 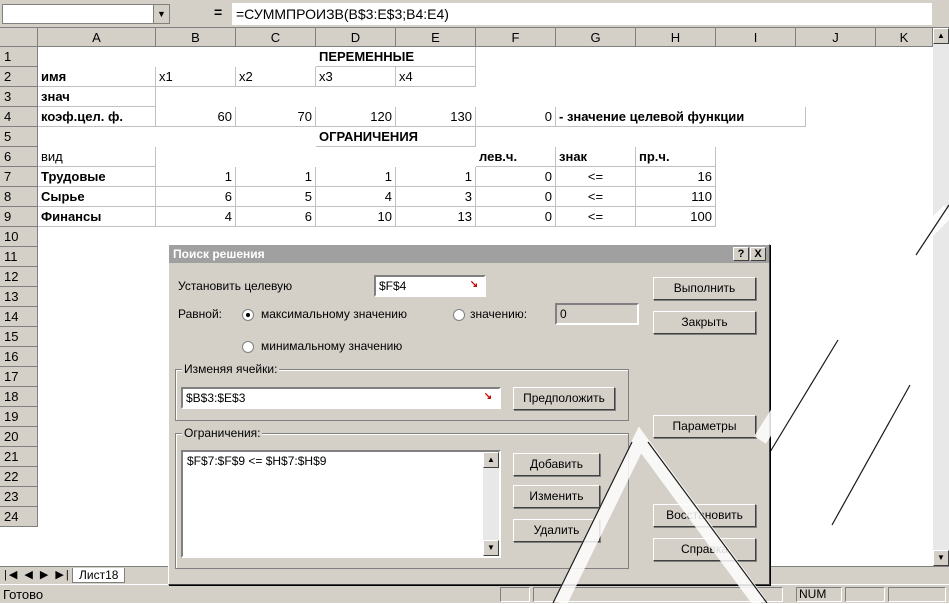 What do you see at coordinates (97, 177) in the screenshot?
I see `cell-a7: Трудовые` at bounding box center [97, 177].